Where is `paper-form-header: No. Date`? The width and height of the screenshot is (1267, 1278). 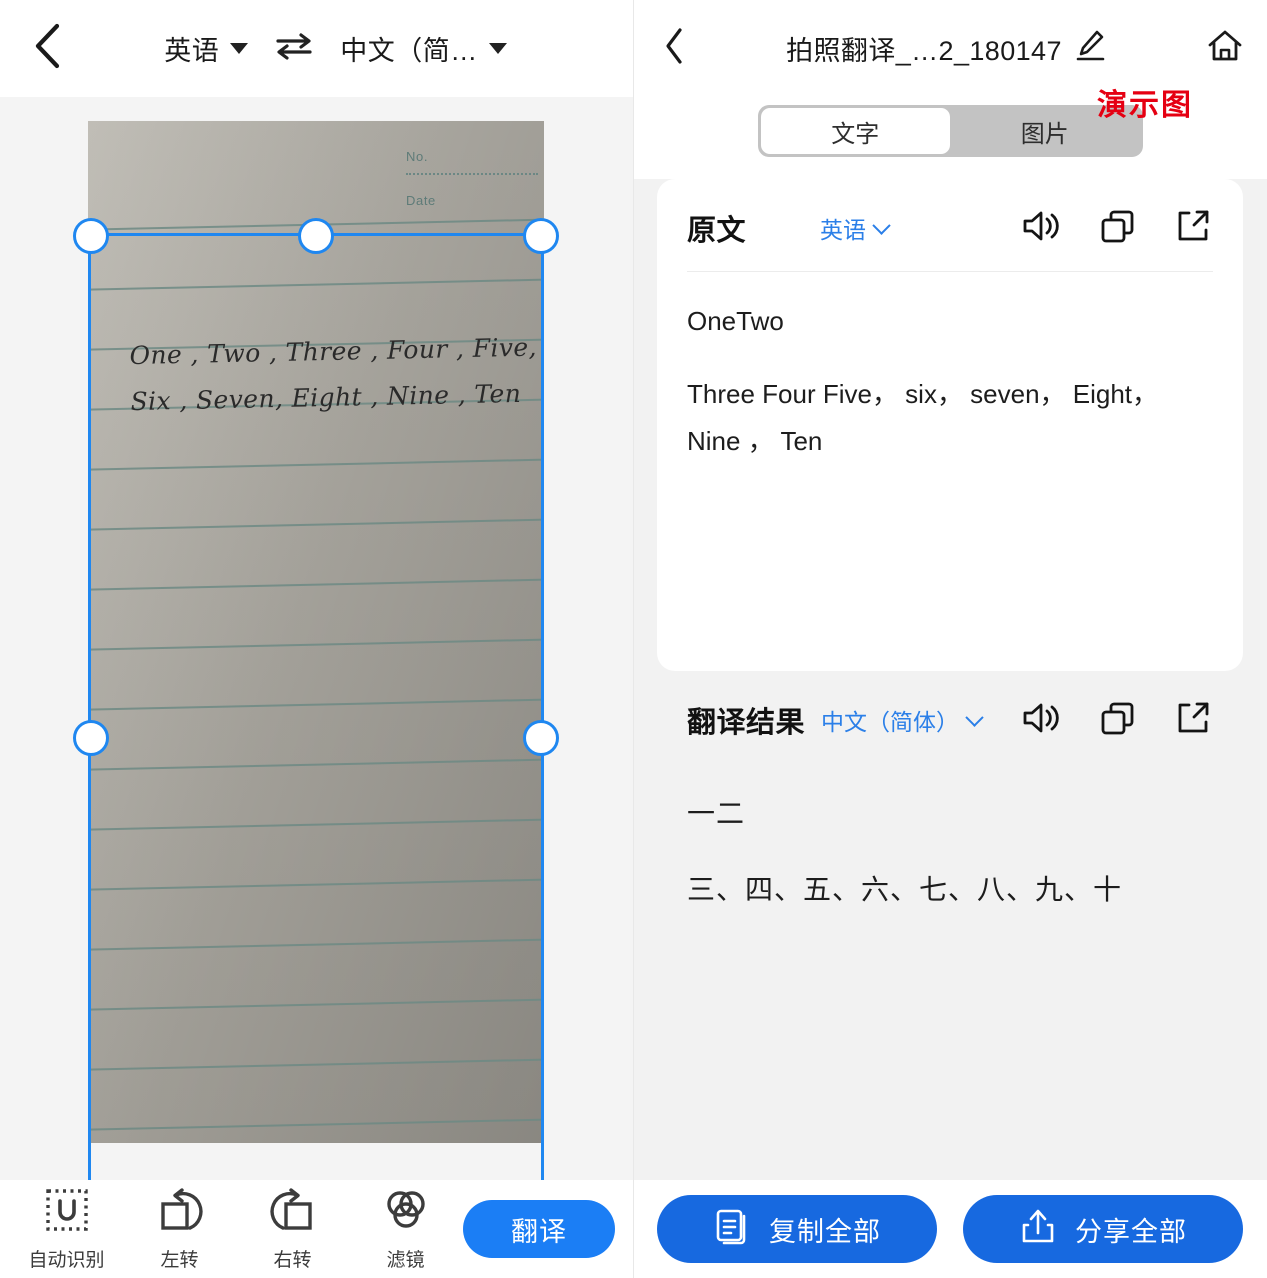
paper-form-header: No. Date is located at coordinates (472, 178).